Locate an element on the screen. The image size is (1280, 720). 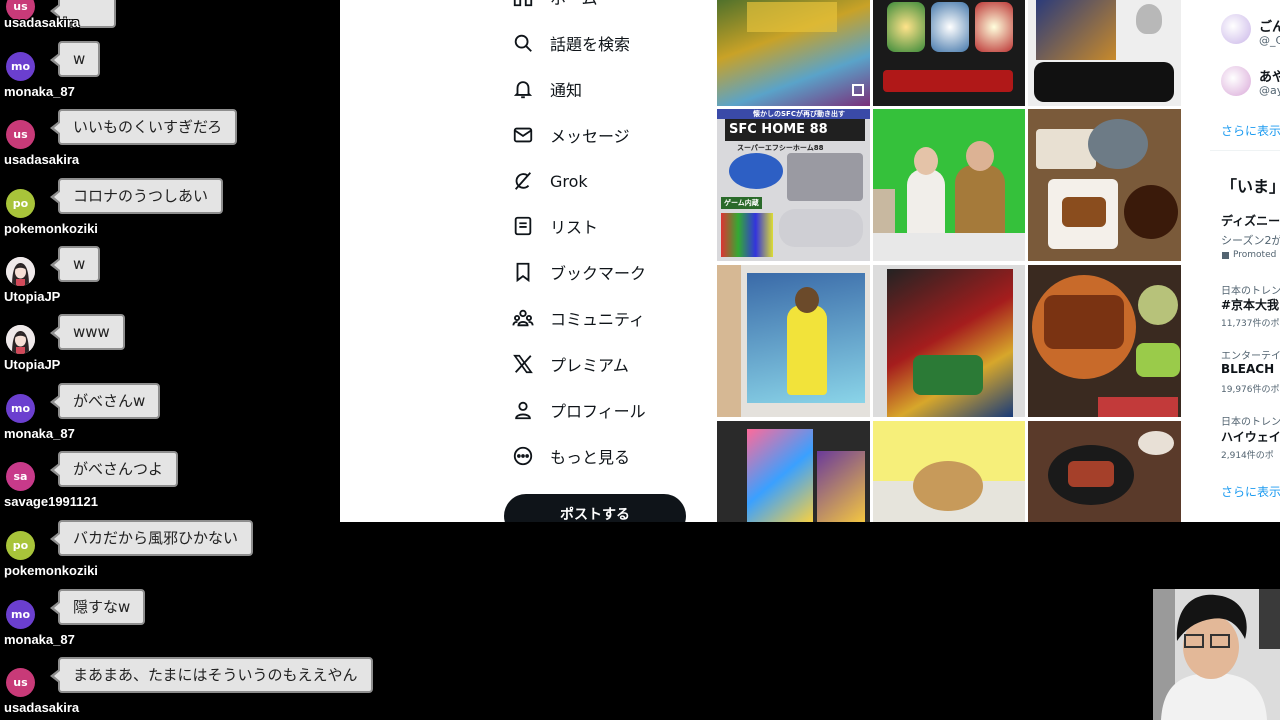
webcam-feed is located at coordinates (1216, 654).